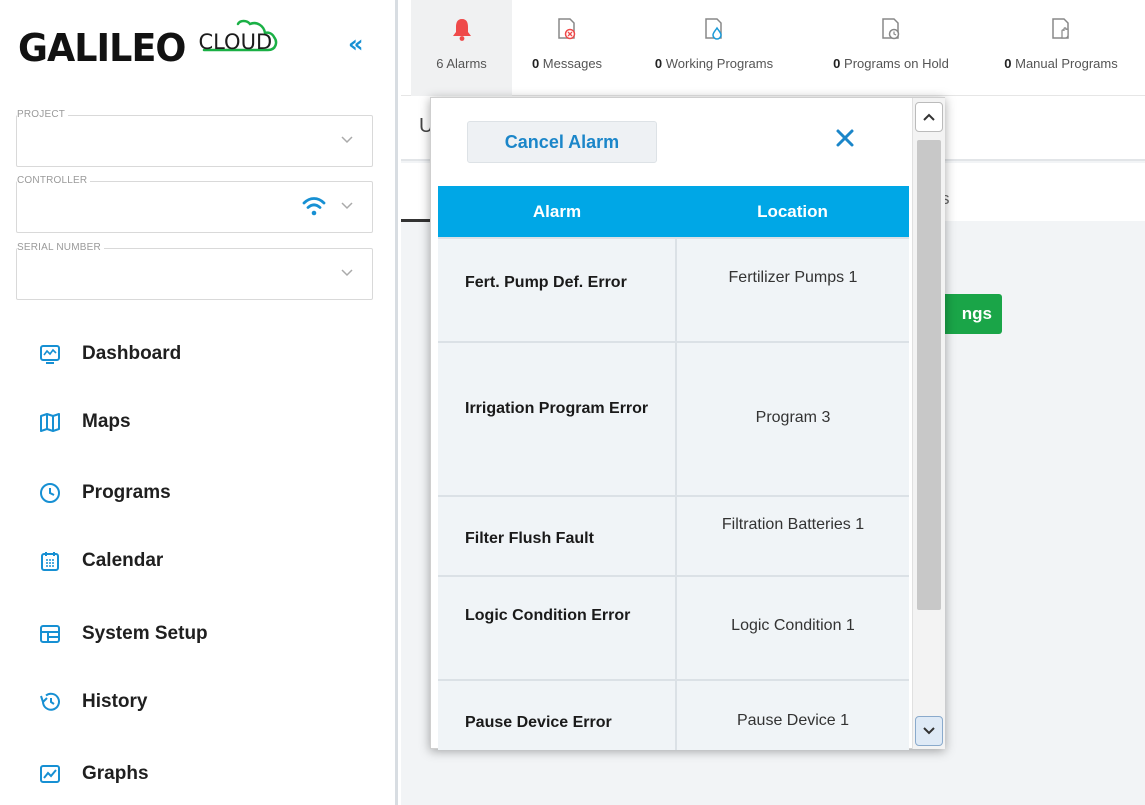 The width and height of the screenshot is (1145, 805). What do you see at coordinates (115, 773) in the screenshot?
I see `nav-label: Graphs` at bounding box center [115, 773].